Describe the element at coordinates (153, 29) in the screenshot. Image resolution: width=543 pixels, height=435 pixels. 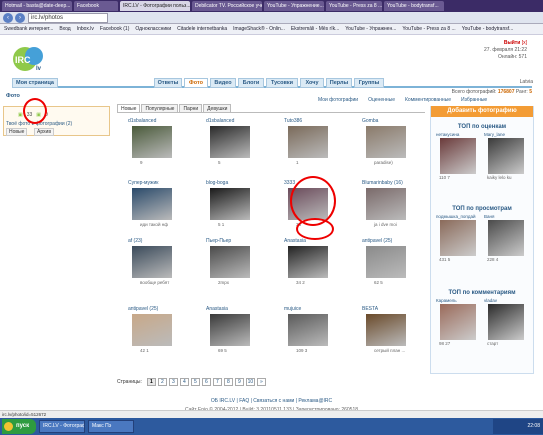
I see `bookmark: Одноклассники` at that location.